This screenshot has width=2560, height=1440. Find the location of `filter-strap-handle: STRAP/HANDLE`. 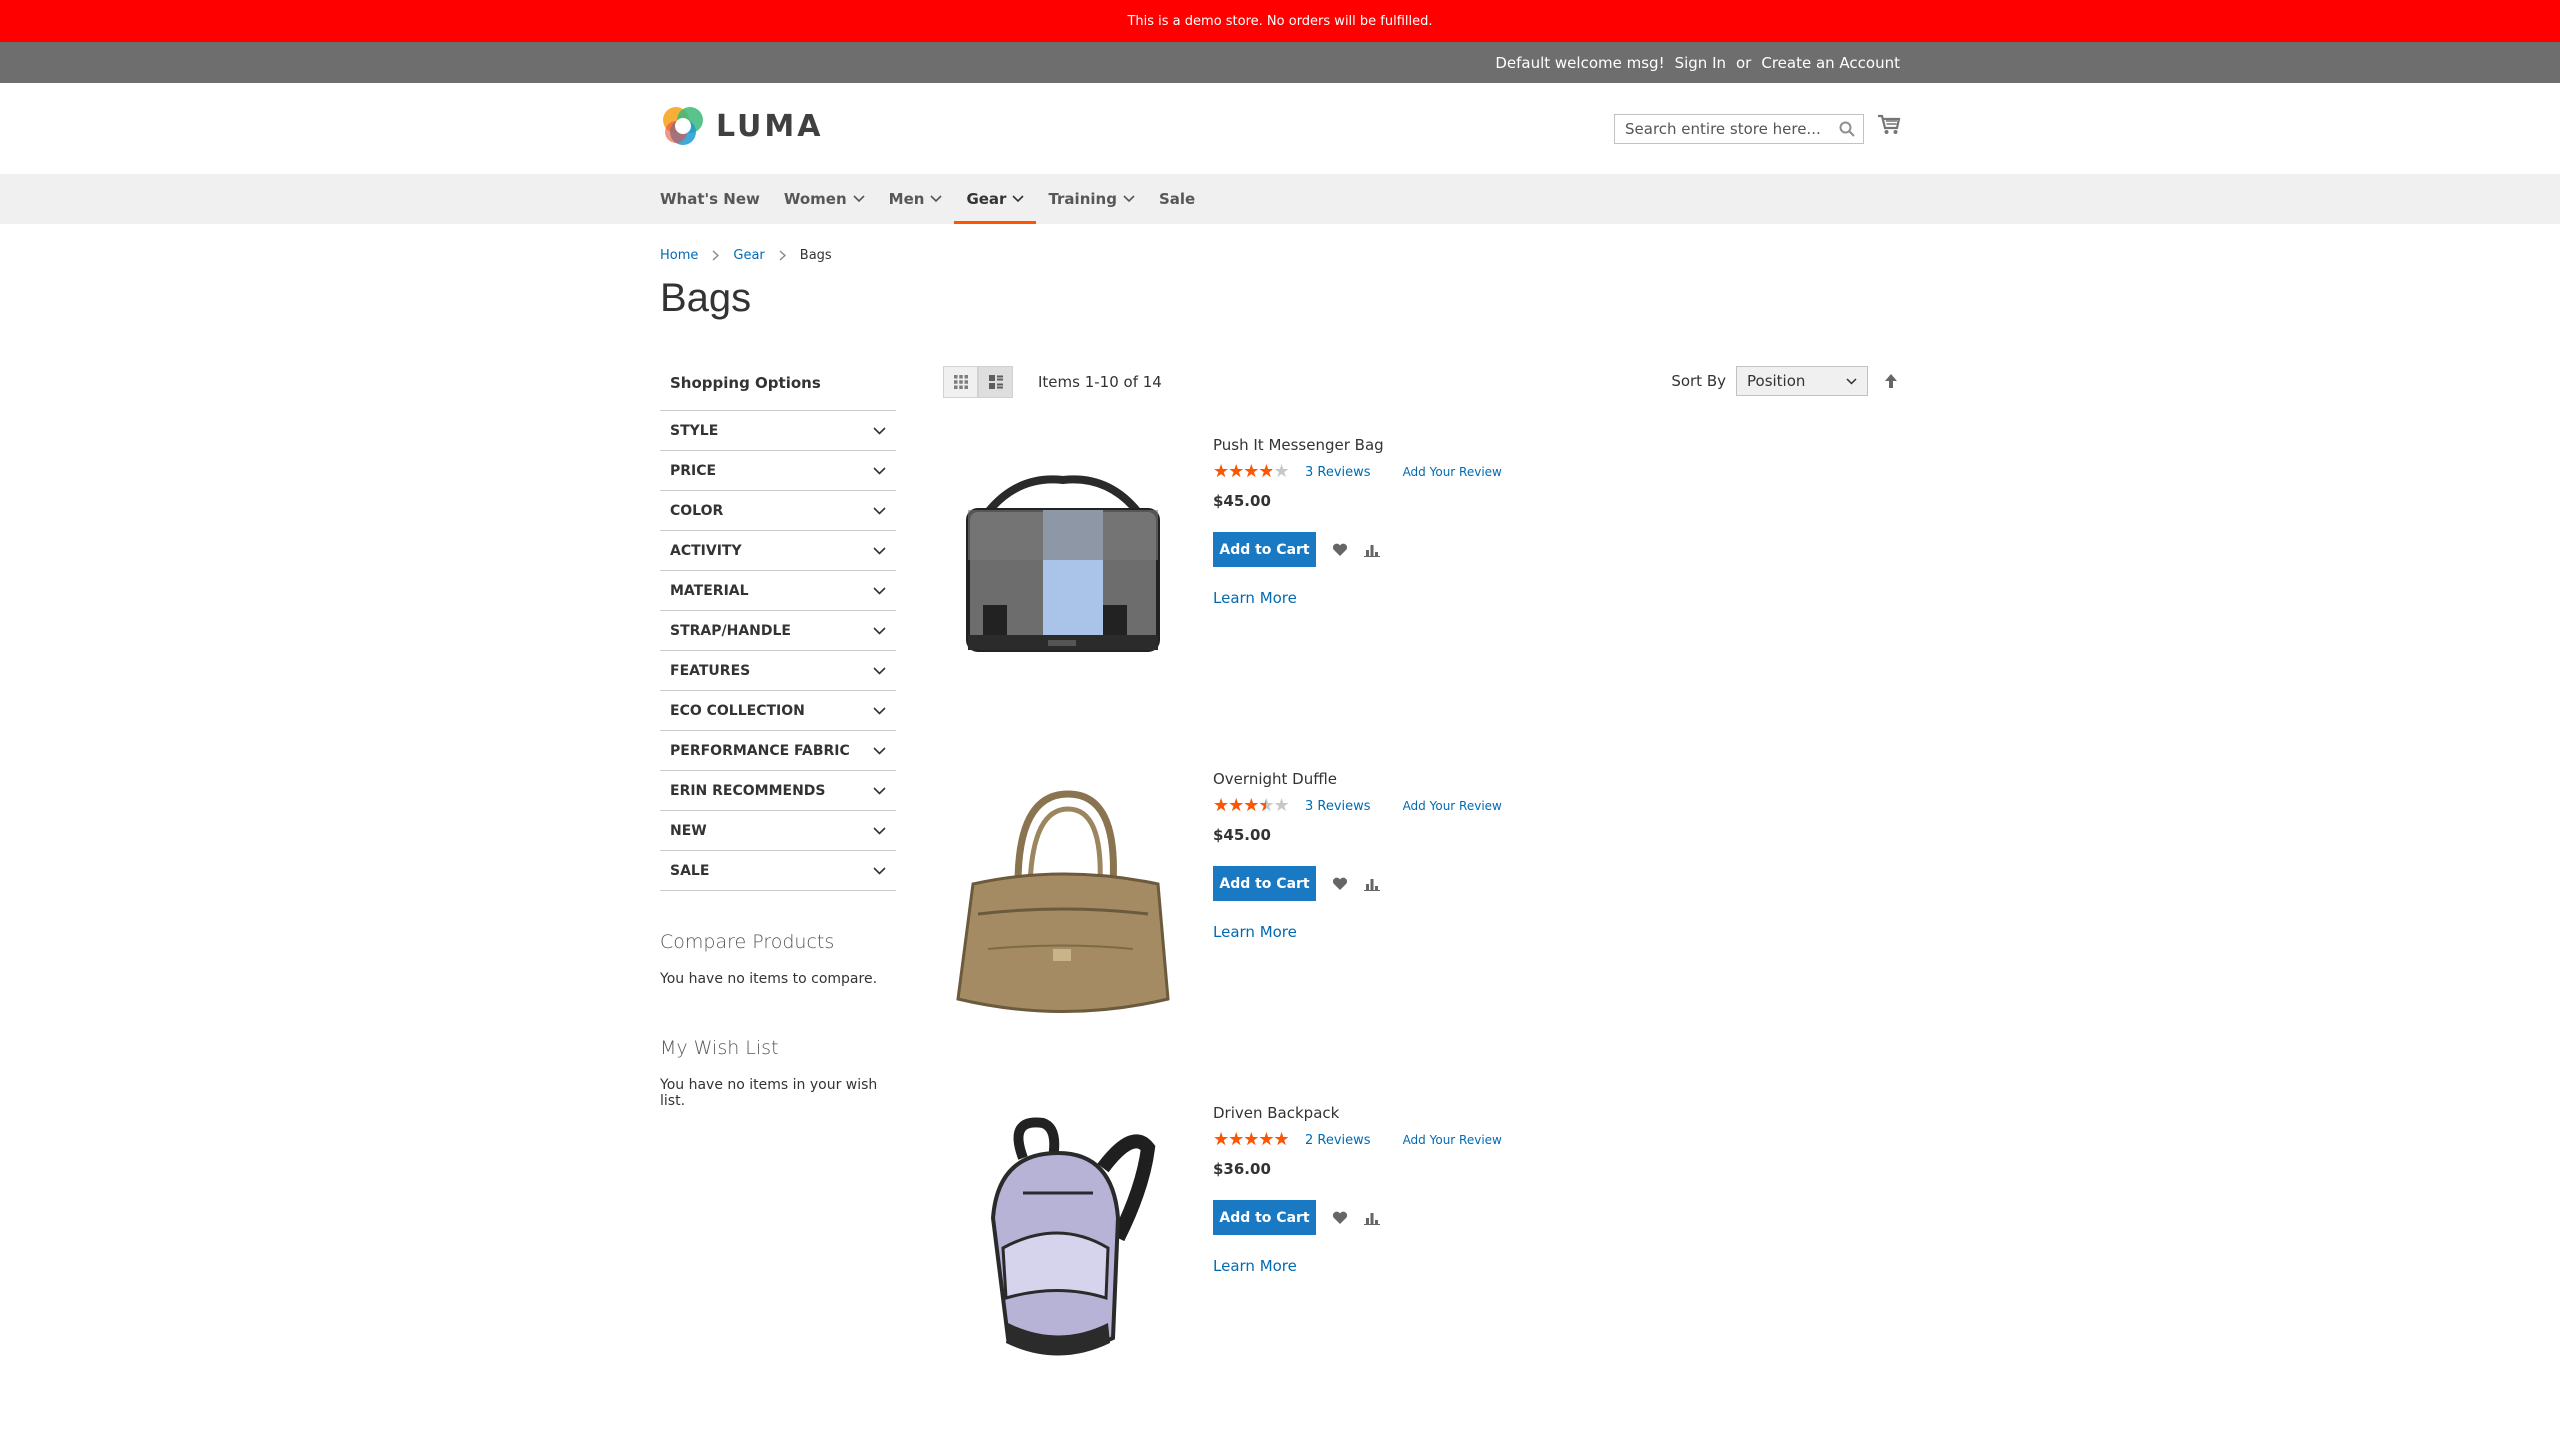

filter-strap-handle: STRAP/HANDLE is located at coordinates (778, 631).